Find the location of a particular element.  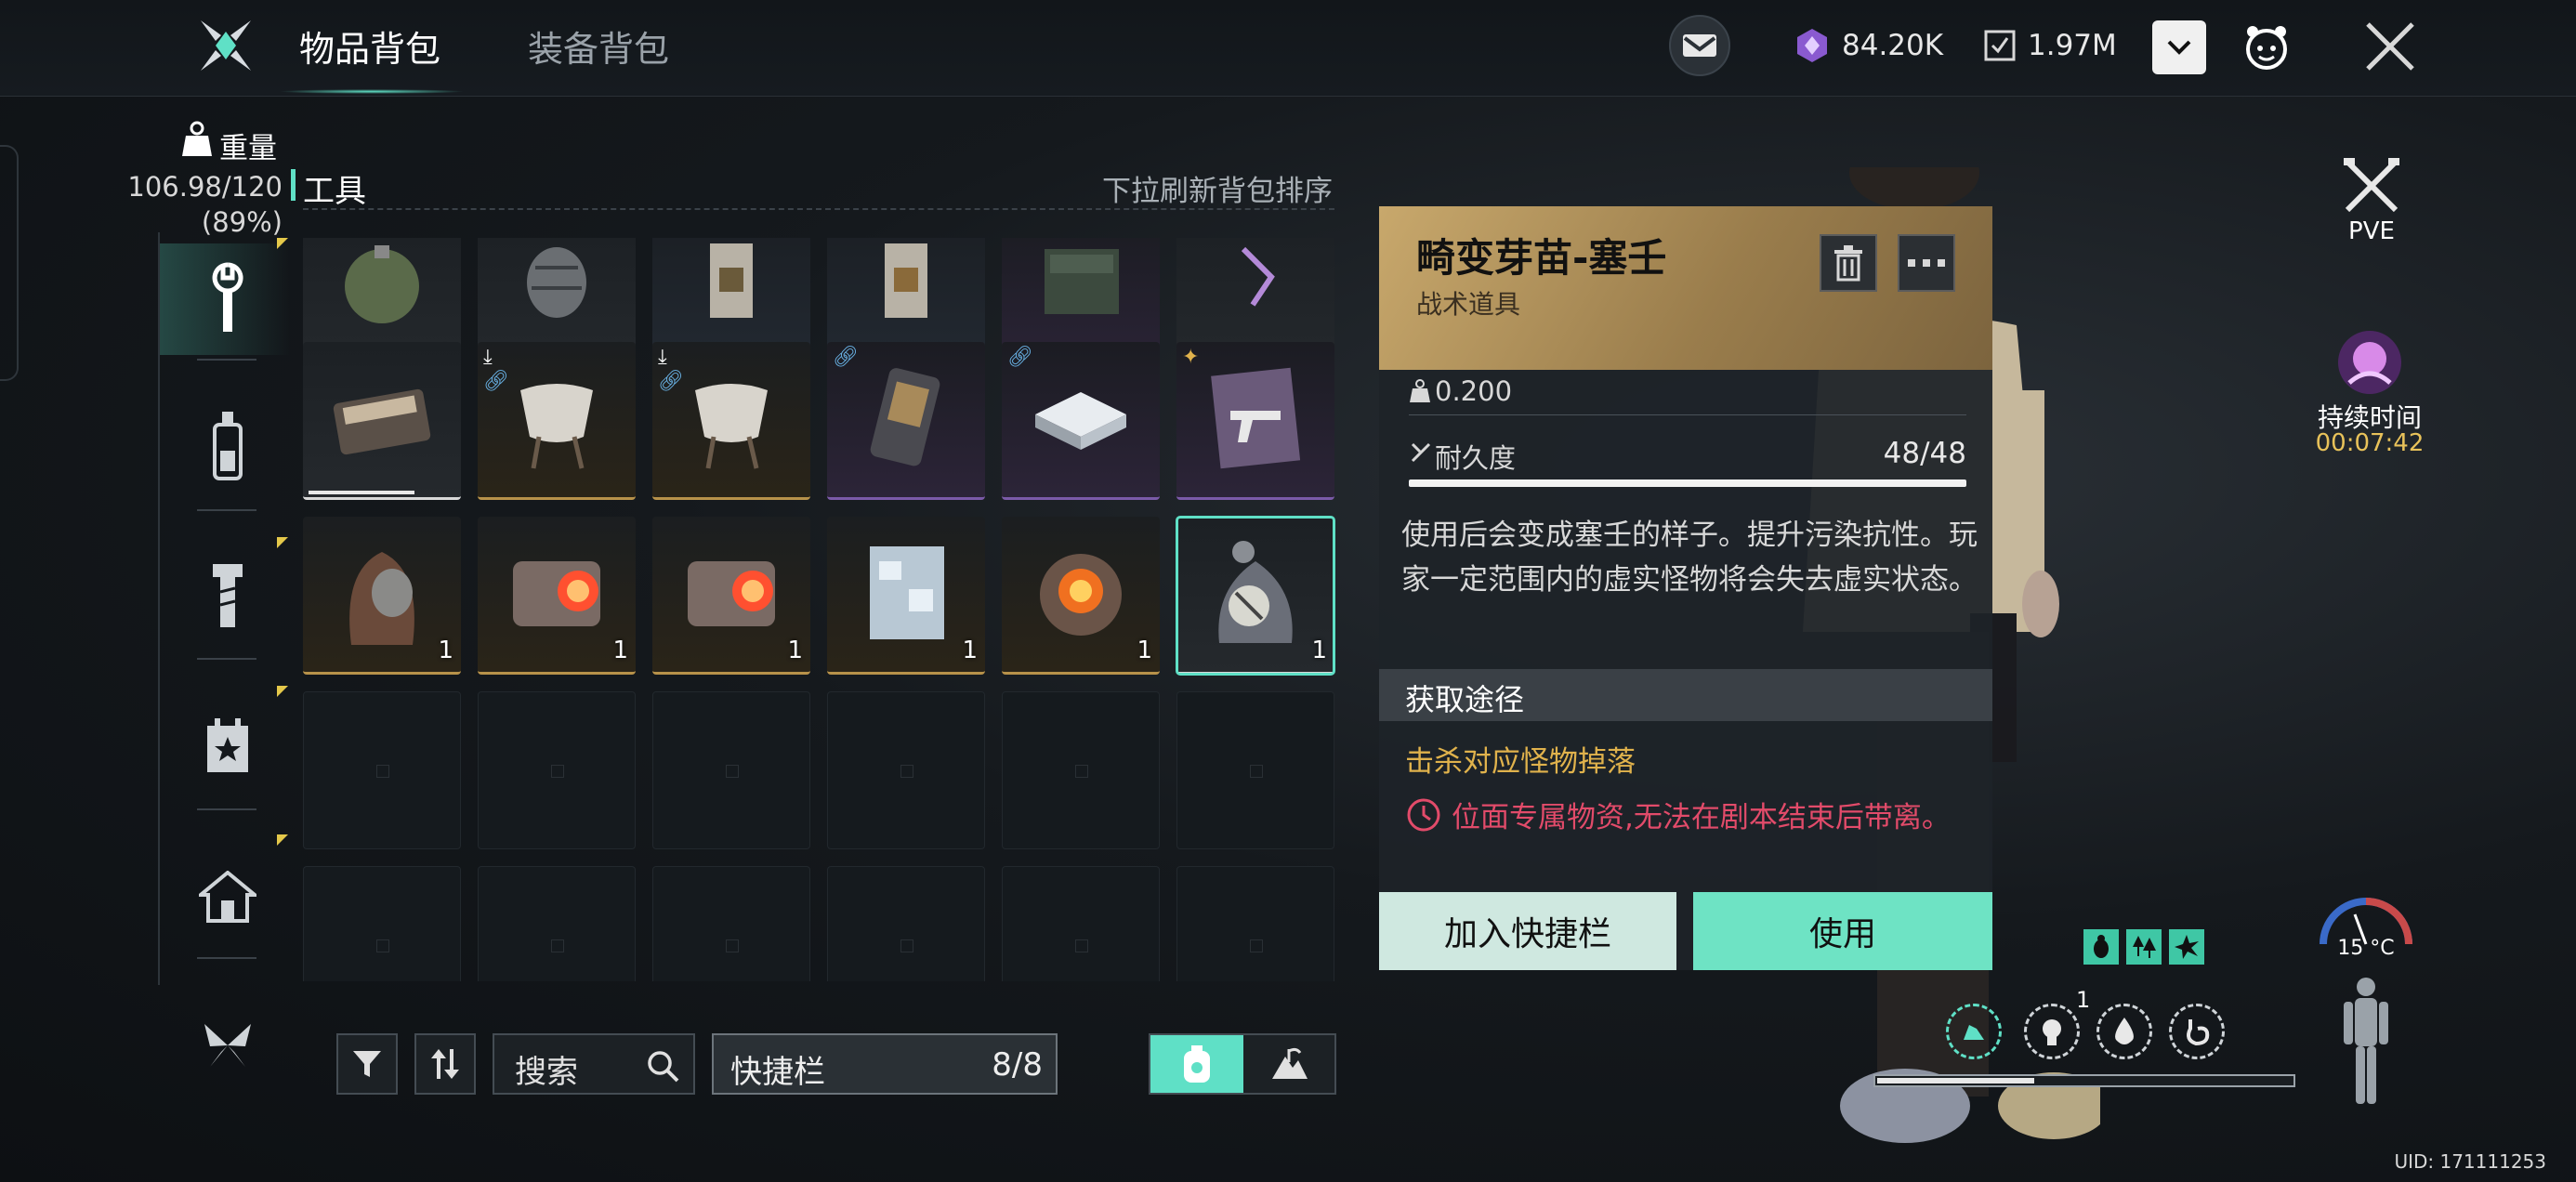

restriction-warning: 位面专属物资,无法在剧本结束后带离。 is located at coordinates (1678, 814).